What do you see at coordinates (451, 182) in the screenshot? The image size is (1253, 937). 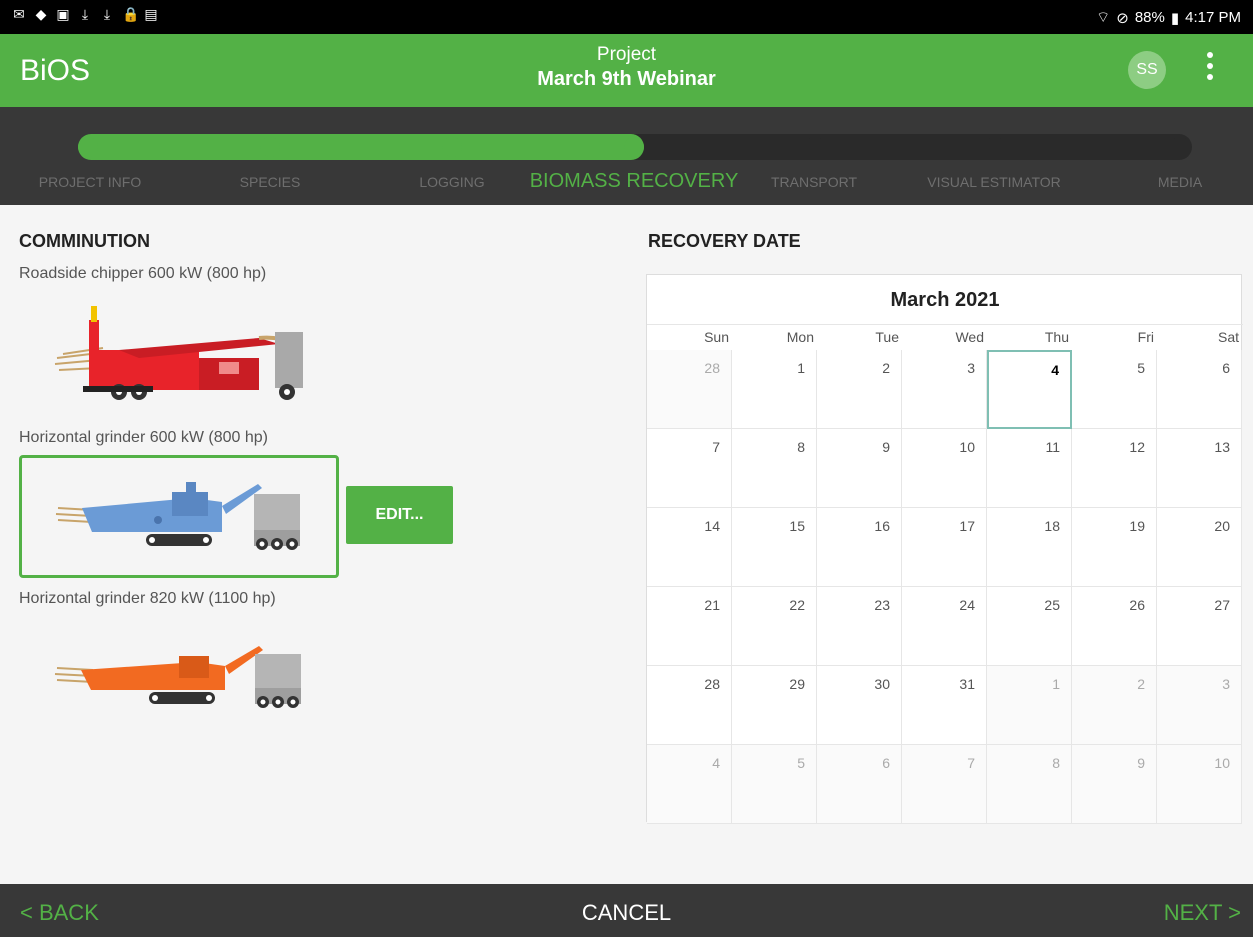 I see `stepper-label: LOGGING` at bounding box center [451, 182].